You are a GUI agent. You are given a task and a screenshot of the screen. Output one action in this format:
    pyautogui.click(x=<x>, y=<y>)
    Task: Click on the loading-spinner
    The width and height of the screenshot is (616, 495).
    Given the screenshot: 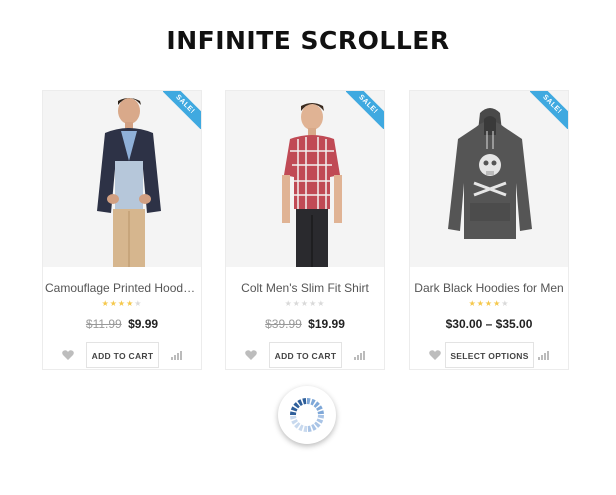 What is the action you would take?
    pyautogui.click(x=307, y=415)
    